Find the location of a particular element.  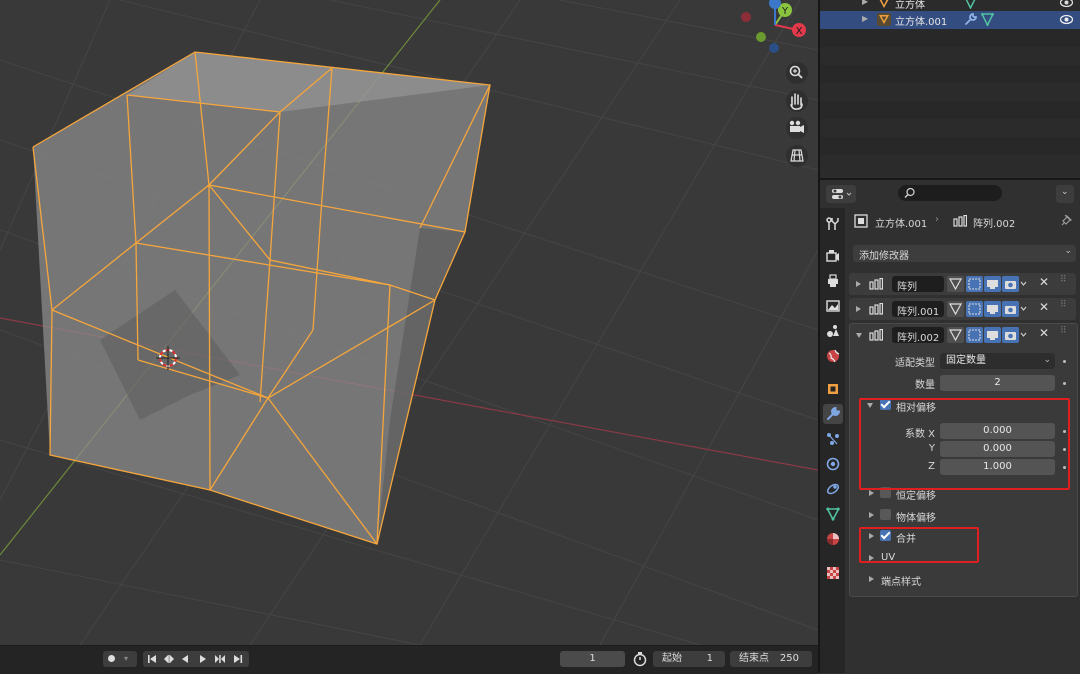

tab-particles is located at coordinates (833, 439).